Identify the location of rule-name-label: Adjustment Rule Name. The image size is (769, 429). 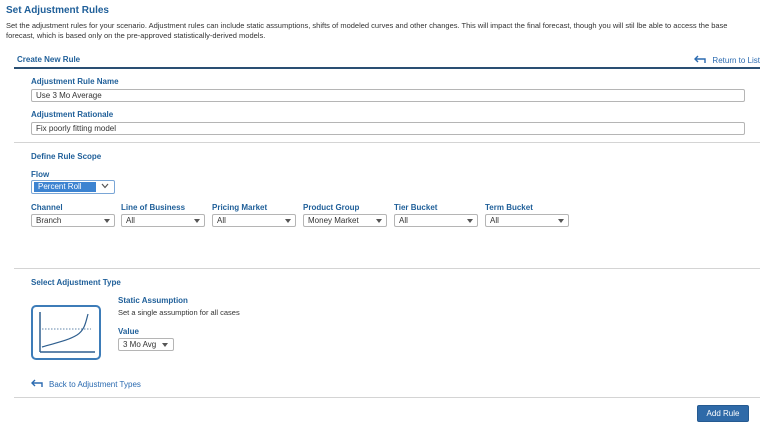
(75, 81).